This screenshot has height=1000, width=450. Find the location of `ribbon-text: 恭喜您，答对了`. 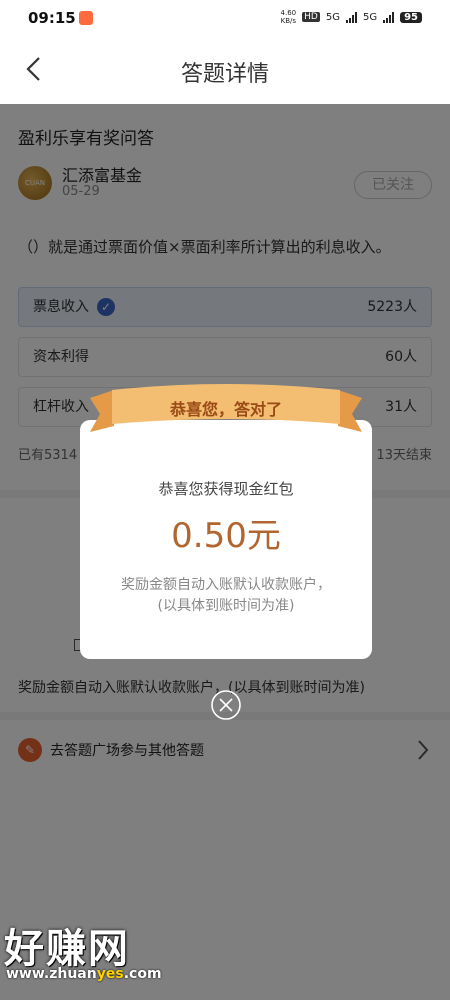

ribbon-text: 恭喜您，答对了 is located at coordinates (225, 409).